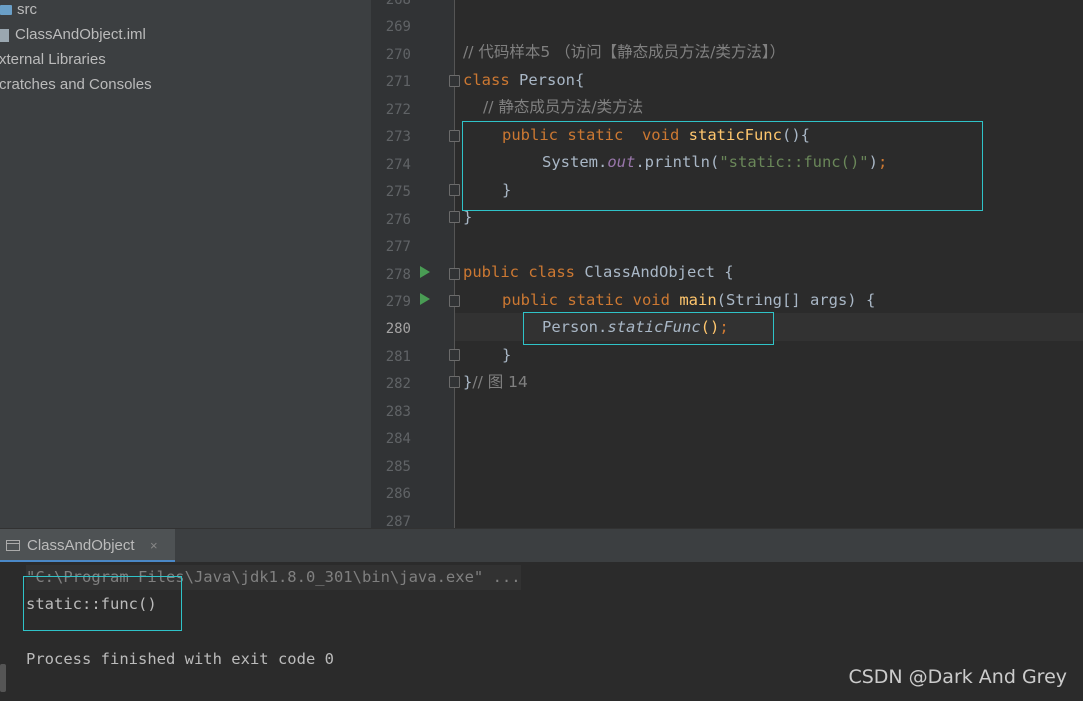 The image size is (1083, 701). What do you see at coordinates (398, 466) in the screenshot?
I see `line-number: 285` at bounding box center [398, 466].